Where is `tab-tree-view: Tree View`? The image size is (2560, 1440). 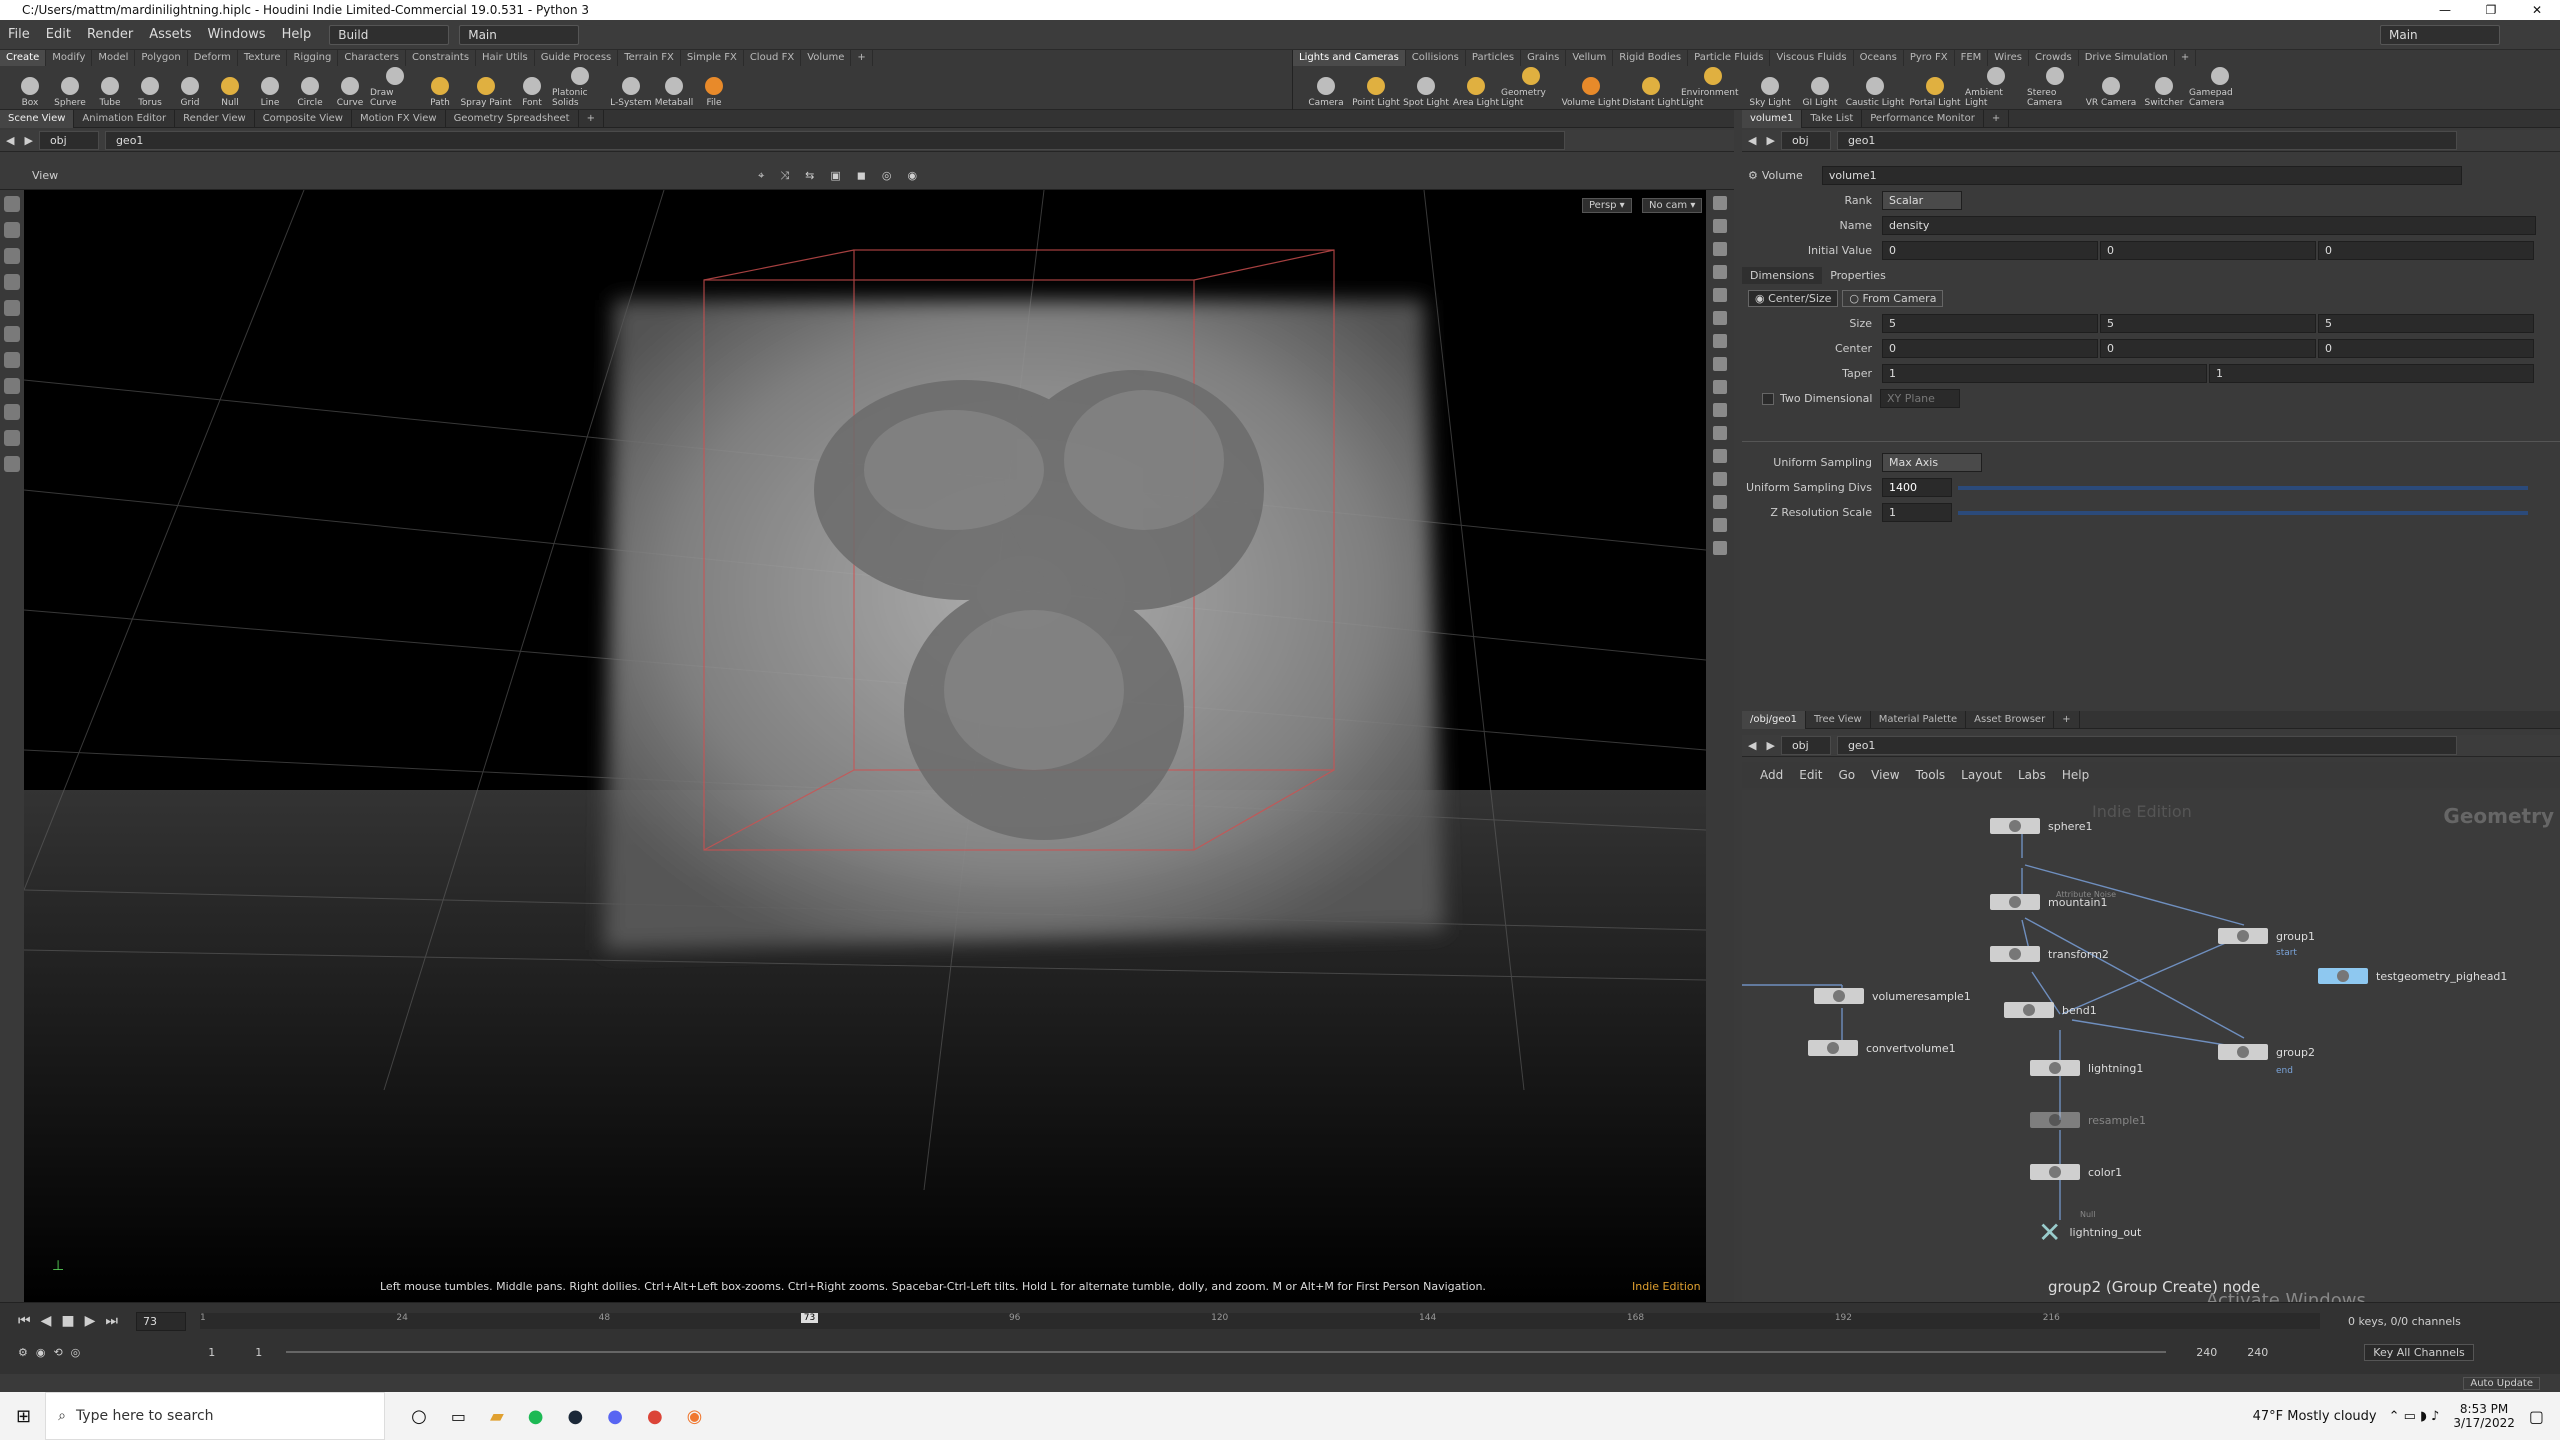 tab-tree-view: Tree View is located at coordinates (1838, 719).